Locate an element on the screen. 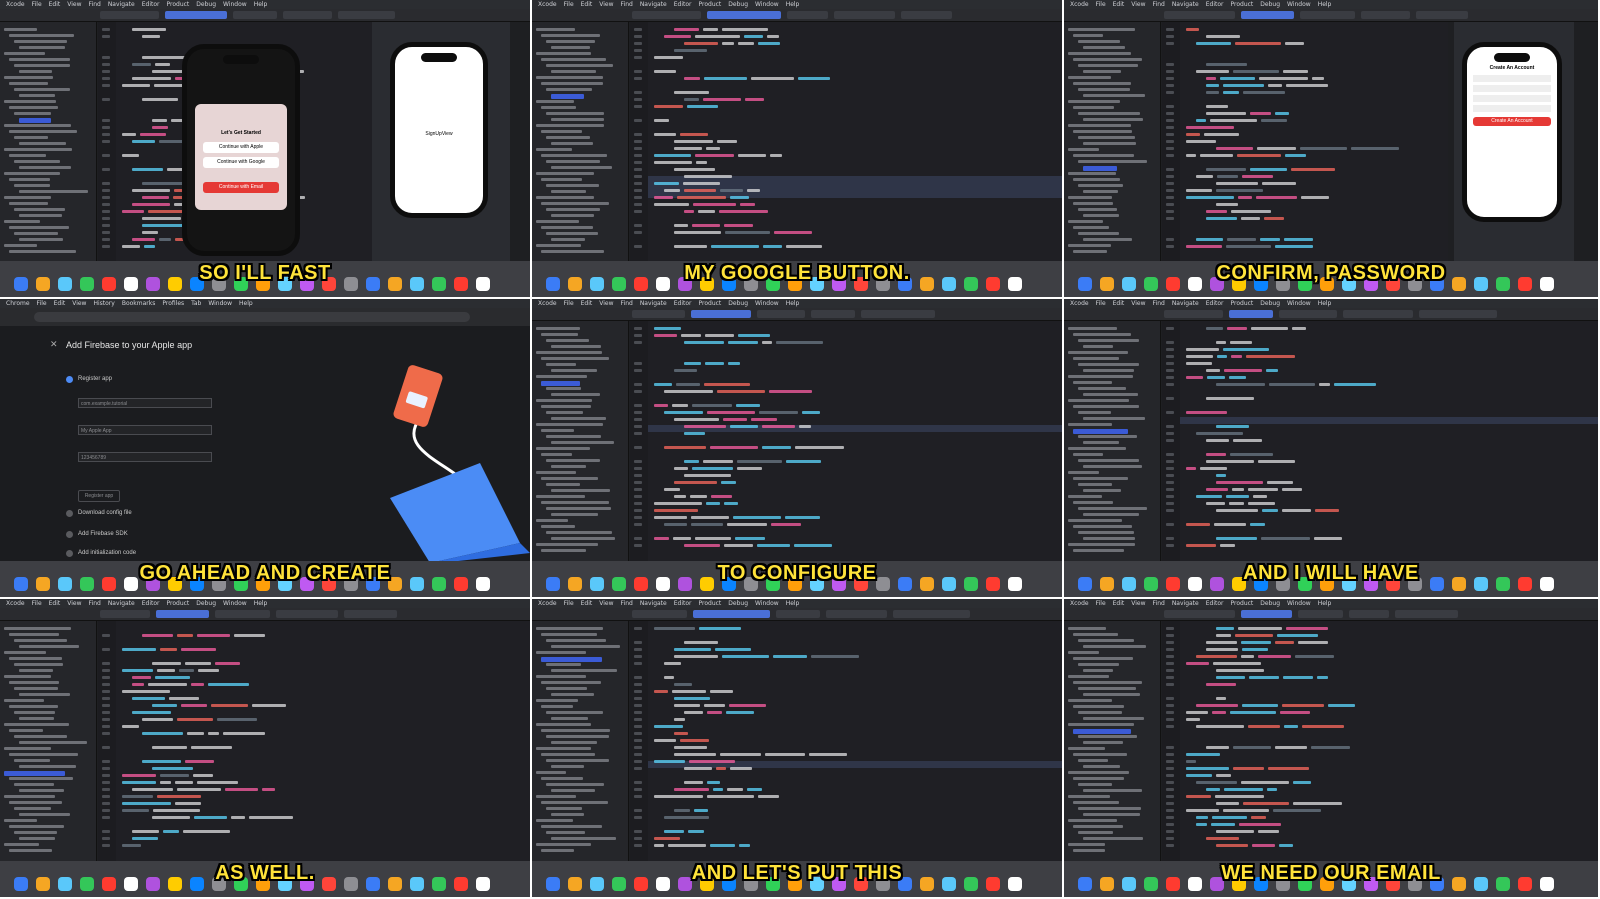 The height and width of the screenshot is (899, 1600). menu-item: Chrome is located at coordinates (18, 303).